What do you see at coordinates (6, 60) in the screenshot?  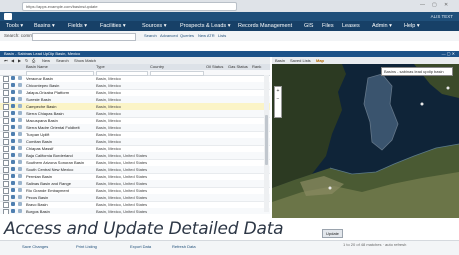 I see `first-page-icon: ⏮` at bounding box center [6, 60].